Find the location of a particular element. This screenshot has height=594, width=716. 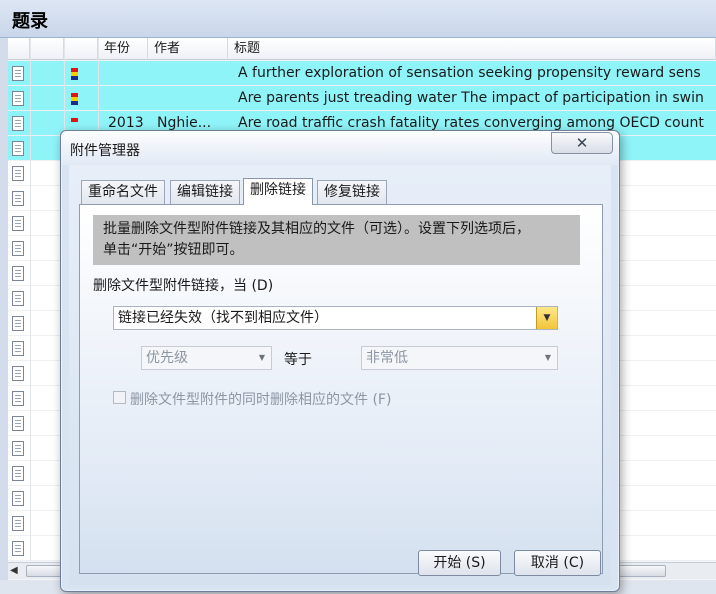

condition-dropdown: 链接已经失效（找不到相应文件） ▼ is located at coordinates (335, 318).